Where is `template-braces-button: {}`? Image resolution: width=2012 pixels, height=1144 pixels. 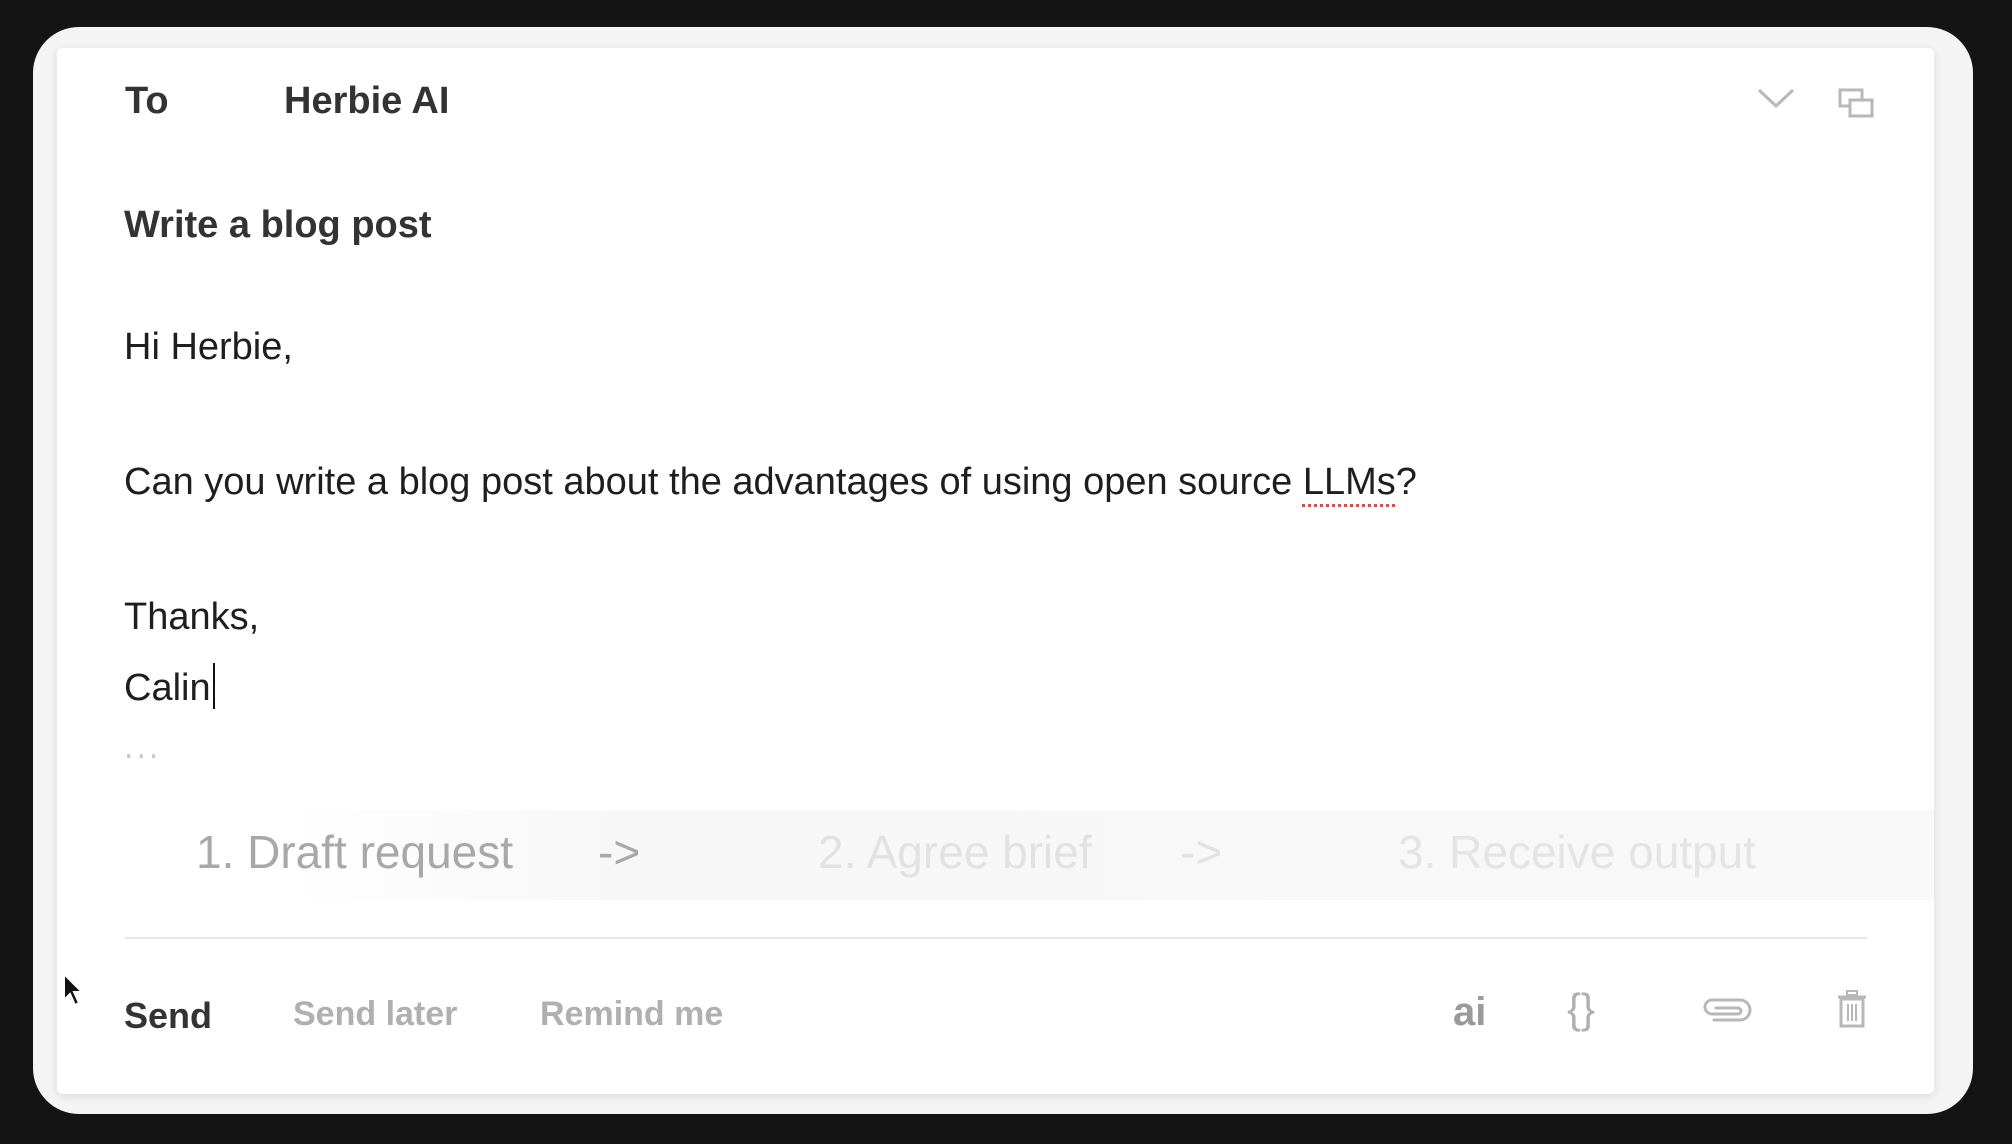 template-braces-button: {} is located at coordinates (1581, 1009).